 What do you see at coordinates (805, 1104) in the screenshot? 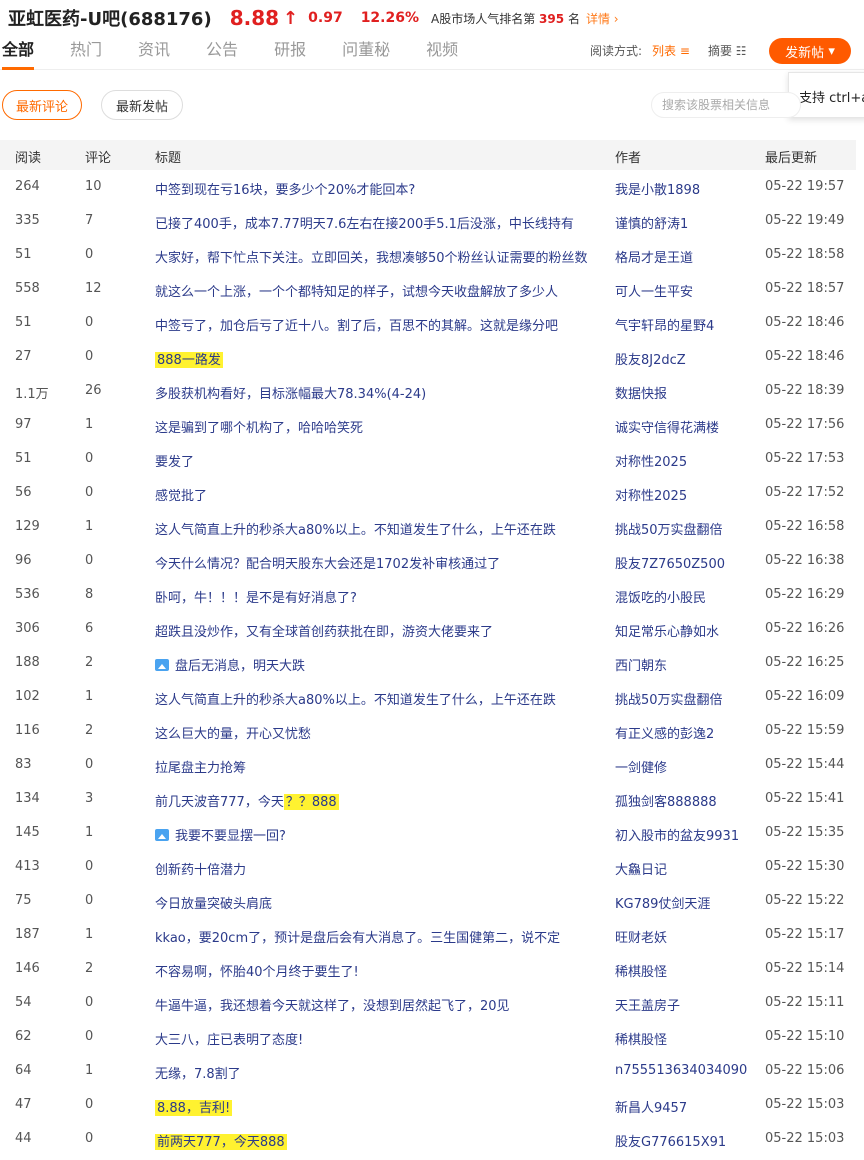
I see `last-updated: 05-22 15:03` at bounding box center [805, 1104].